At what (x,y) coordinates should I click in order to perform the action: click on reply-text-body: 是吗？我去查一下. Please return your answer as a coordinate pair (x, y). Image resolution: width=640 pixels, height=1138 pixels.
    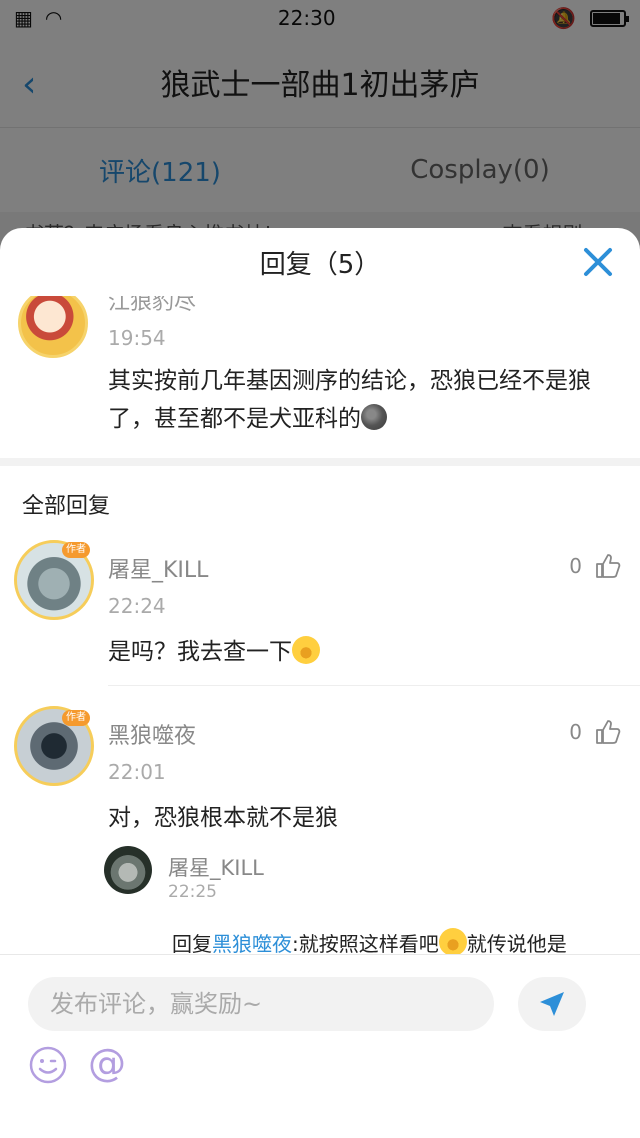
    Looking at the image, I should click on (200, 652).